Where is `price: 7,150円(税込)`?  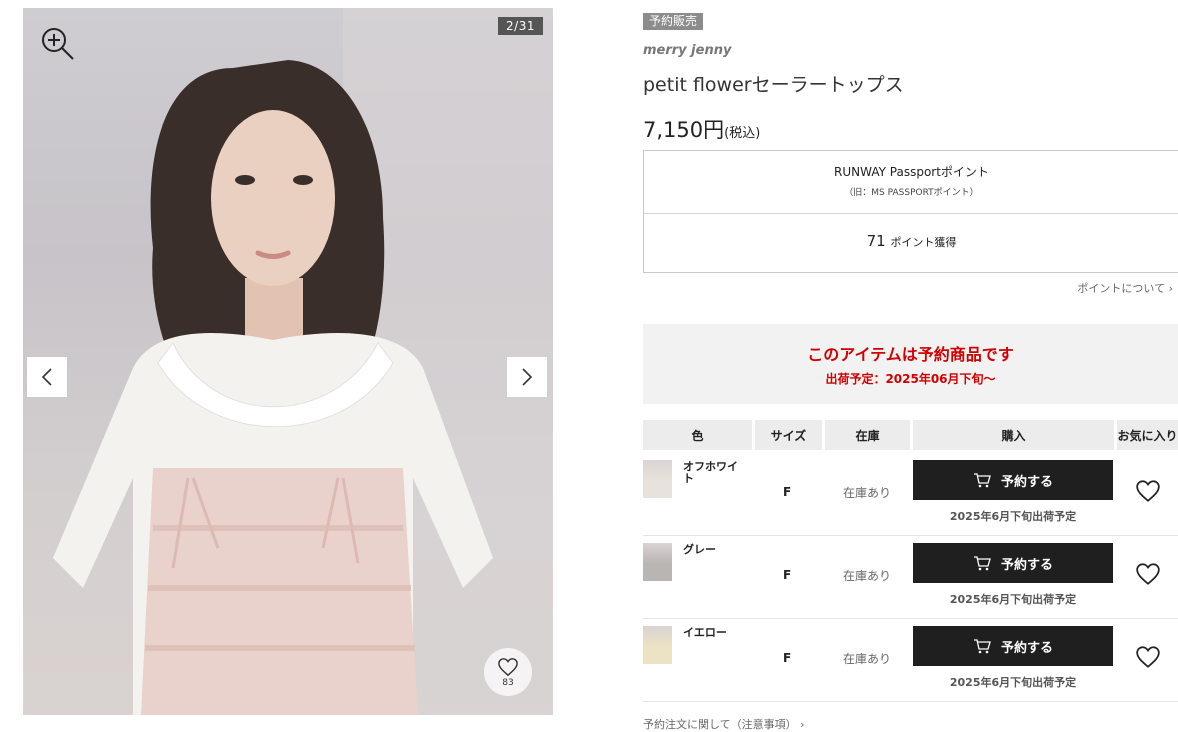
price: 7,150円(税込) is located at coordinates (701, 129).